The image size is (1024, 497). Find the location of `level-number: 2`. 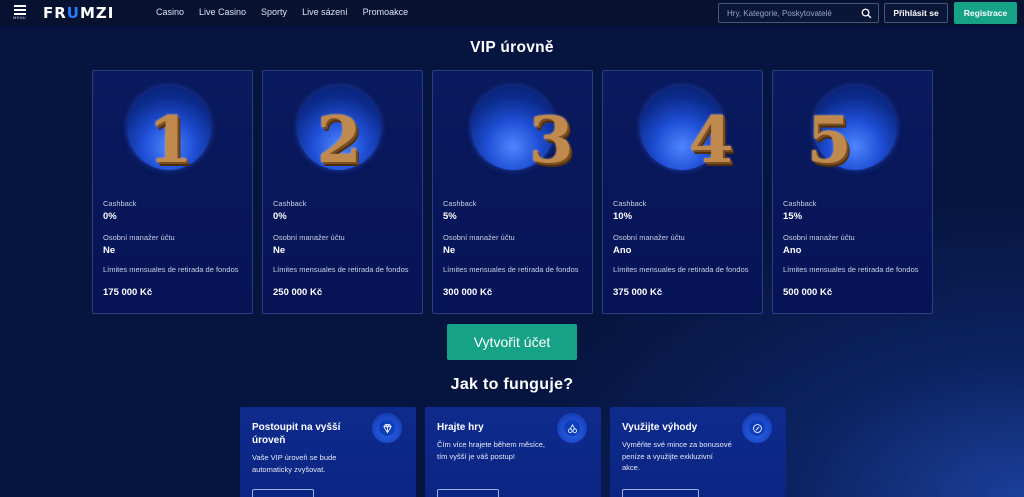

level-number: 2 is located at coordinates (339, 140).